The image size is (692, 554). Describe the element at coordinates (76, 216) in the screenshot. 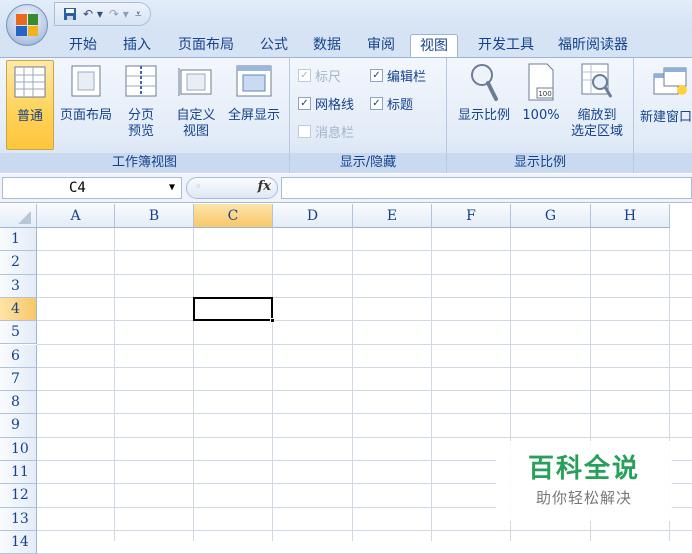

I see `column-header-a: A` at that location.